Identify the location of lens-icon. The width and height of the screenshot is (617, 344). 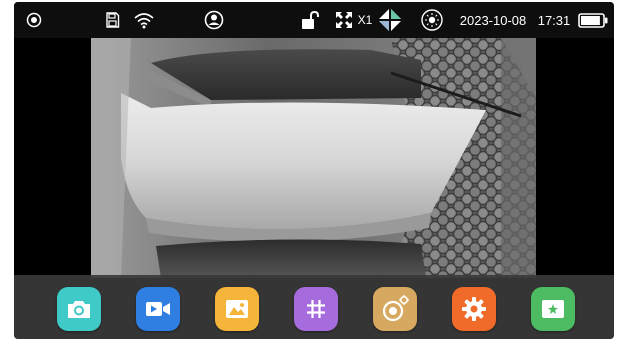
(395, 308).